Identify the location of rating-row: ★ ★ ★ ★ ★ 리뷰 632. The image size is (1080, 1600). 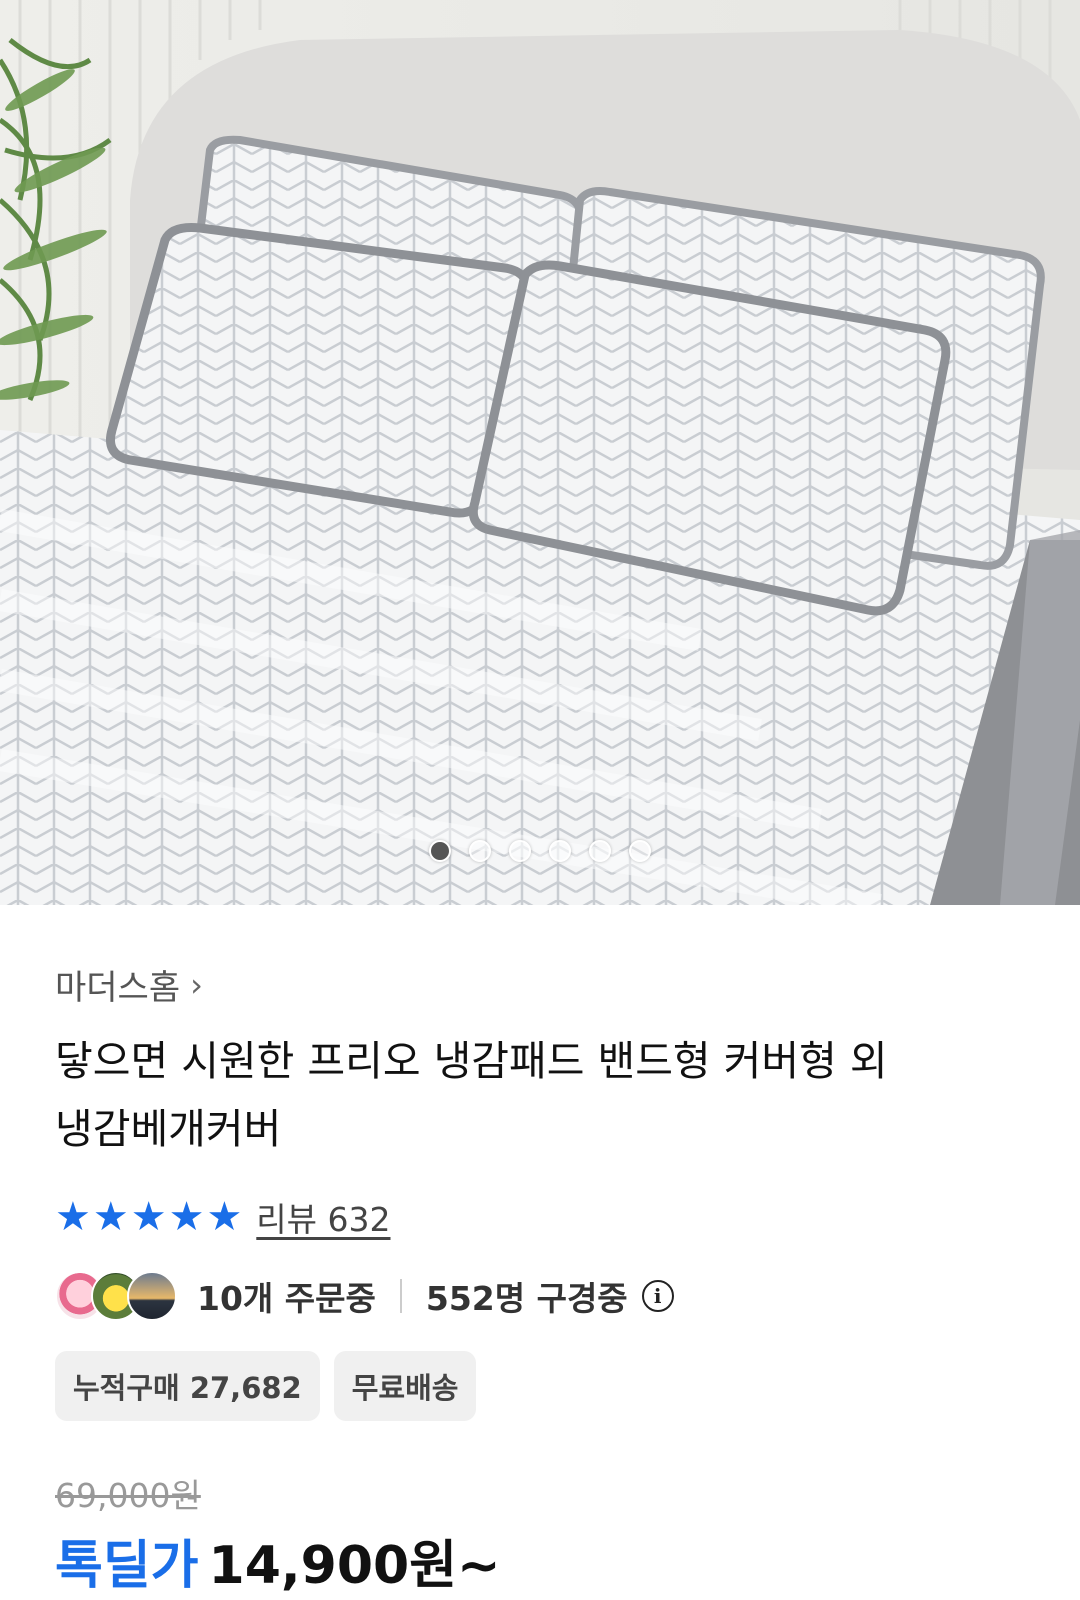
(540, 1217).